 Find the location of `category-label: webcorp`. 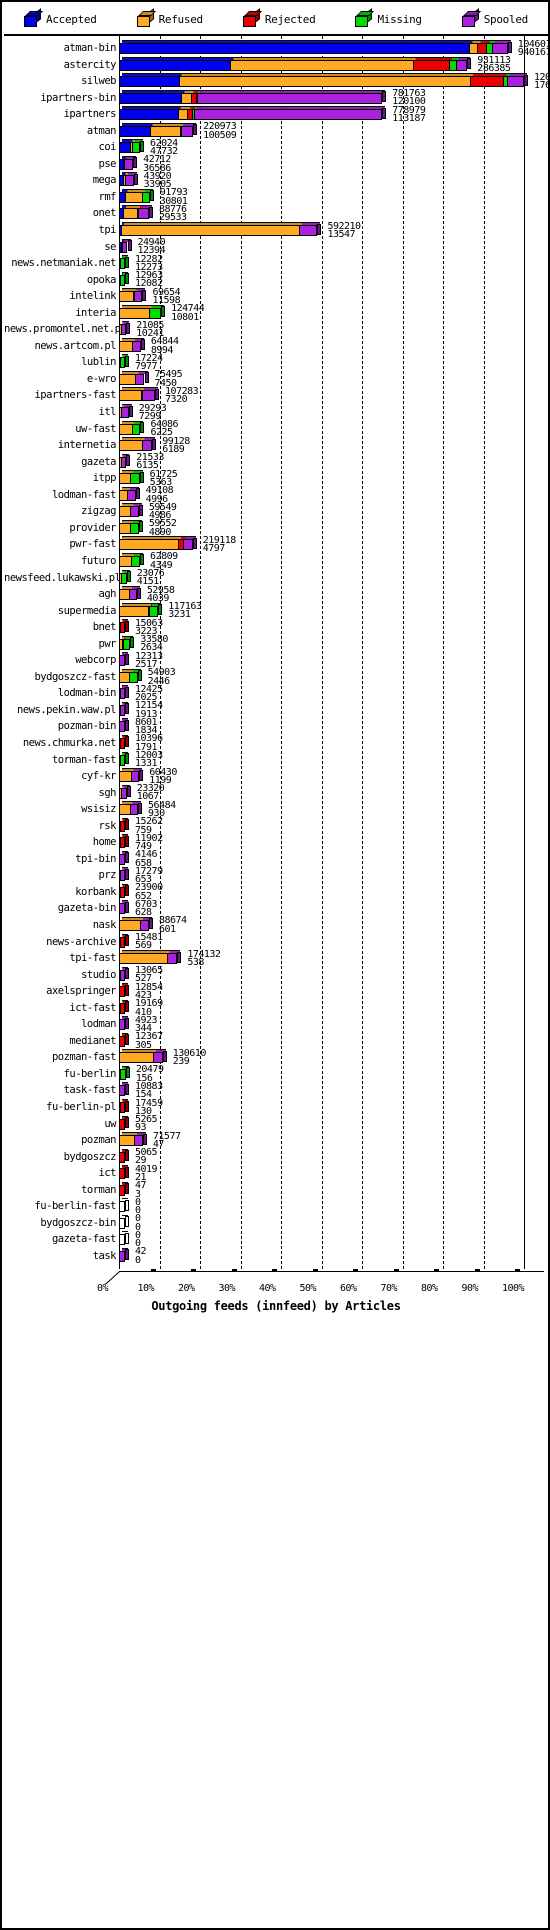

category-label: webcorp is located at coordinates (95, 660).